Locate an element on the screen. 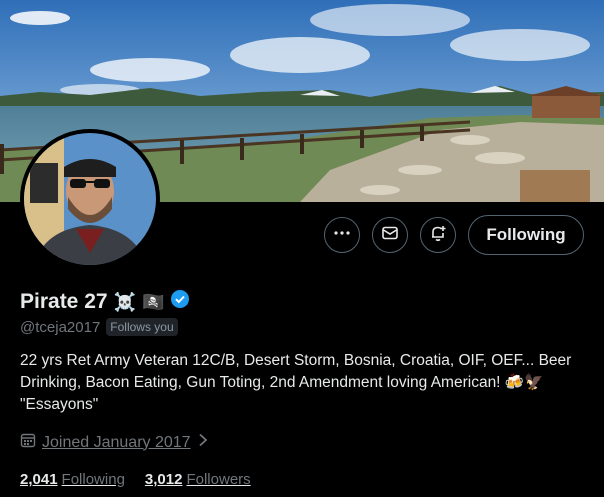  message-button is located at coordinates (390, 235).